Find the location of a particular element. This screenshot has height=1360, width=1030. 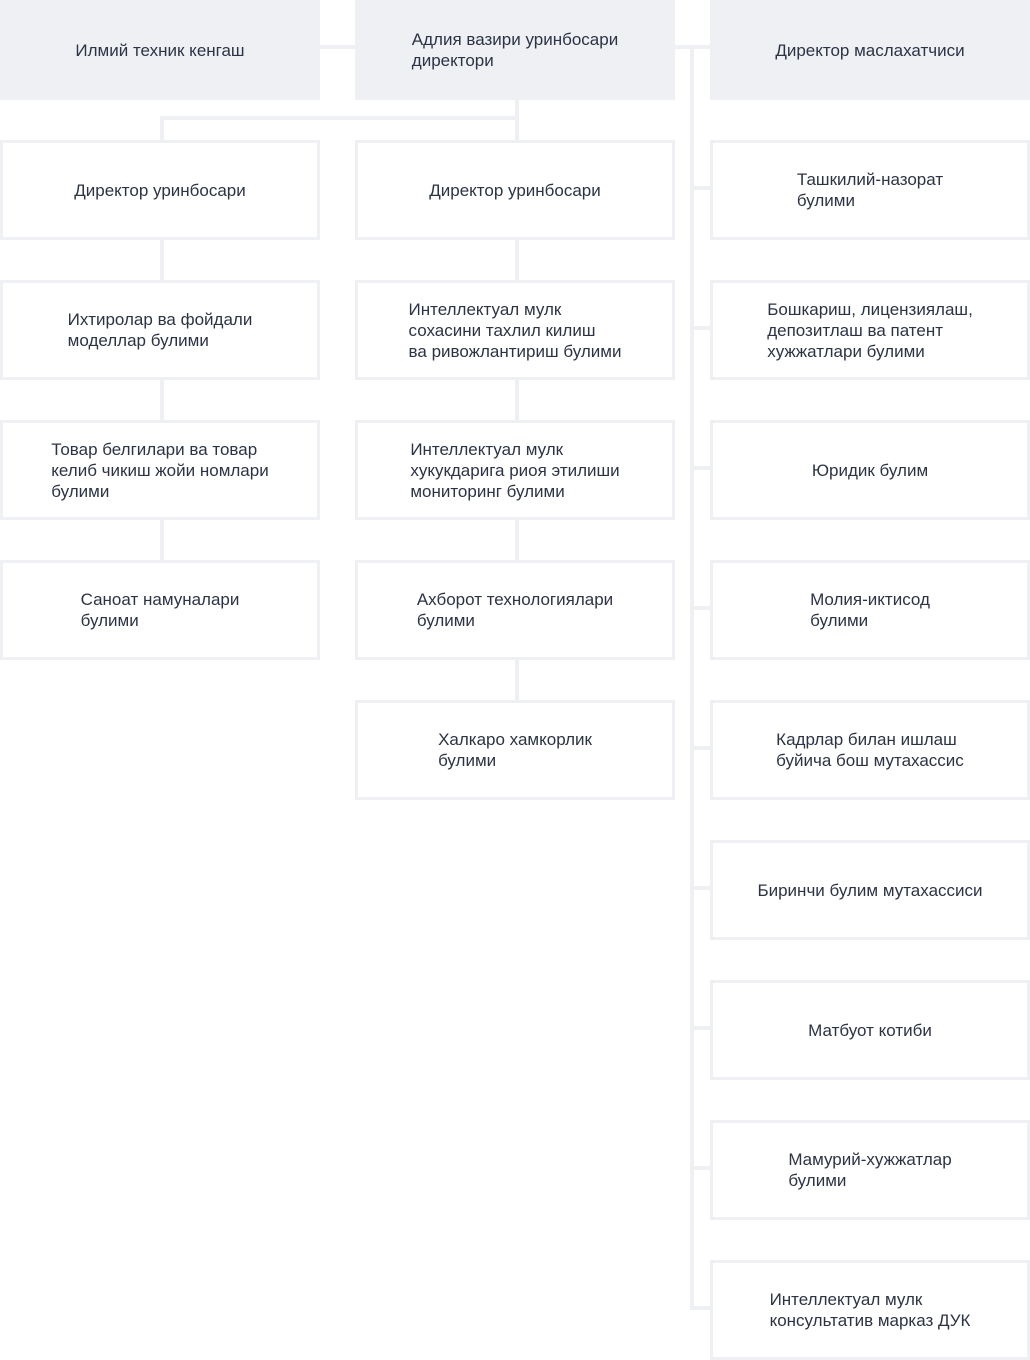

node-label: Ихтиролар ва фойдали моделлар булими is located at coordinates (160, 330).